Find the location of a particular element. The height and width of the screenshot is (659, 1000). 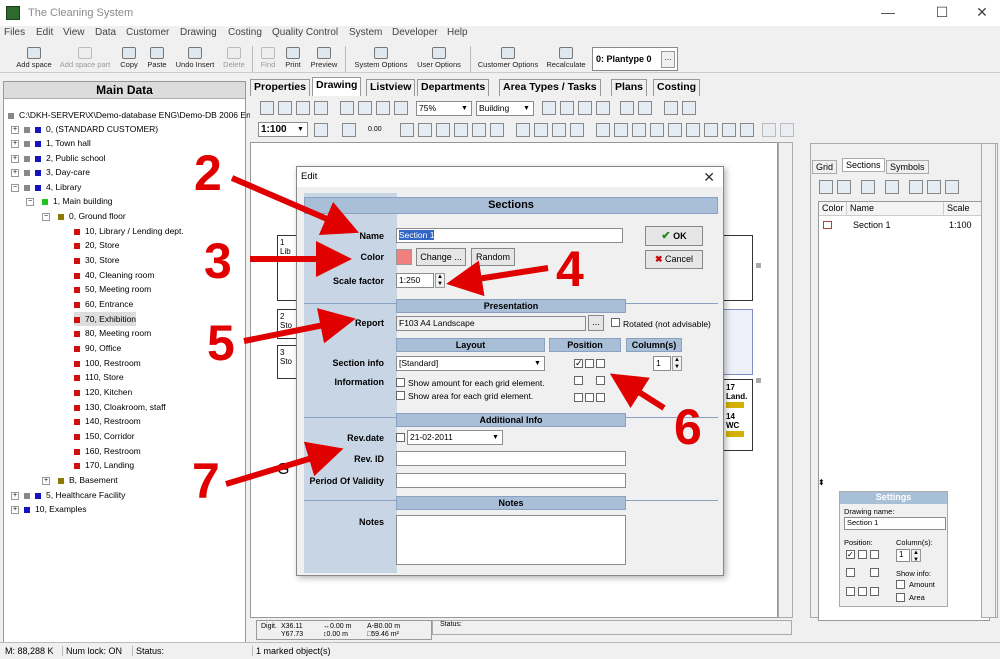

marked-objects-status: 1 marked object(s) is located at coordinates (291, 651).